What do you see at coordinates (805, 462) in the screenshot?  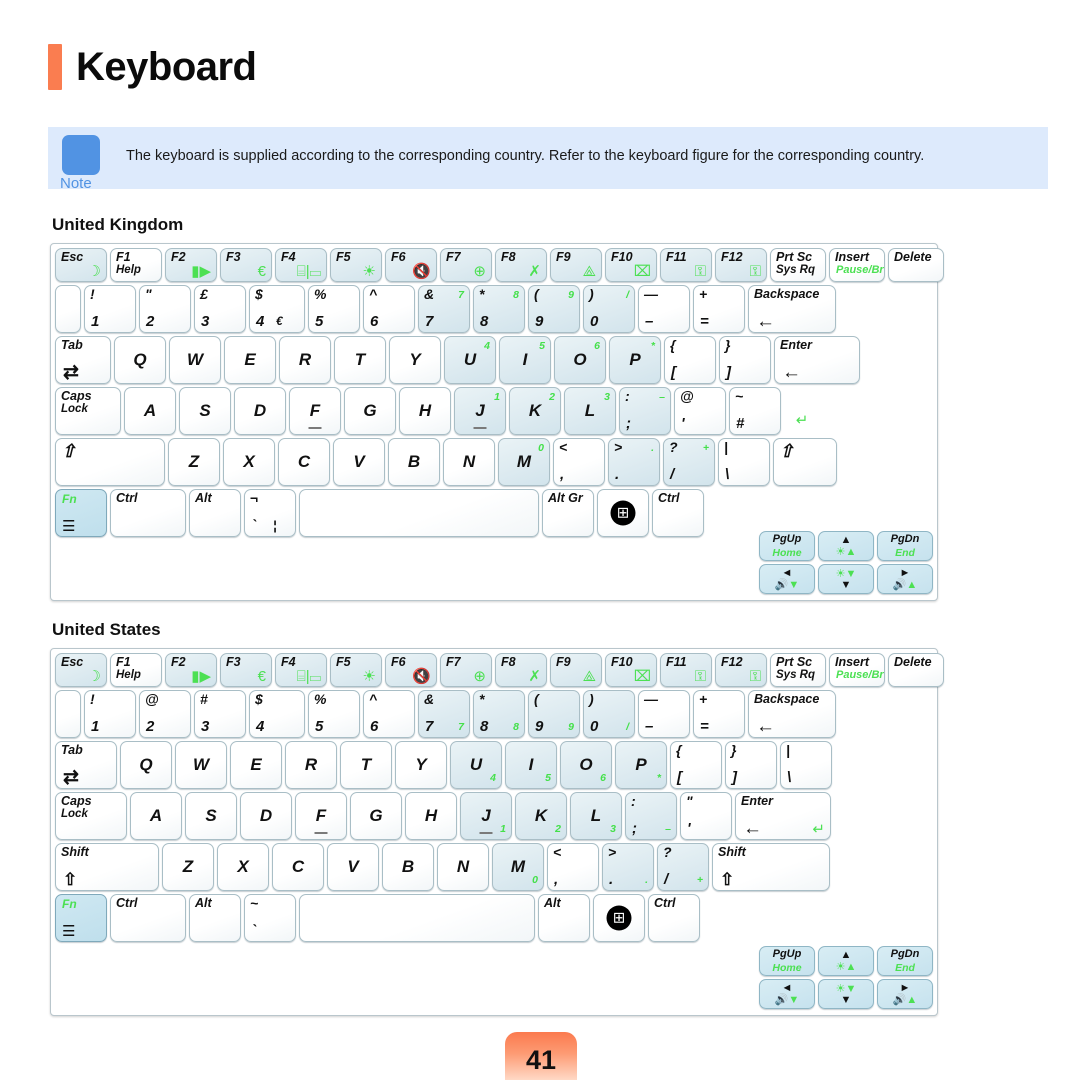 I see `key-shift: ⇧` at bounding box center [805, 462].